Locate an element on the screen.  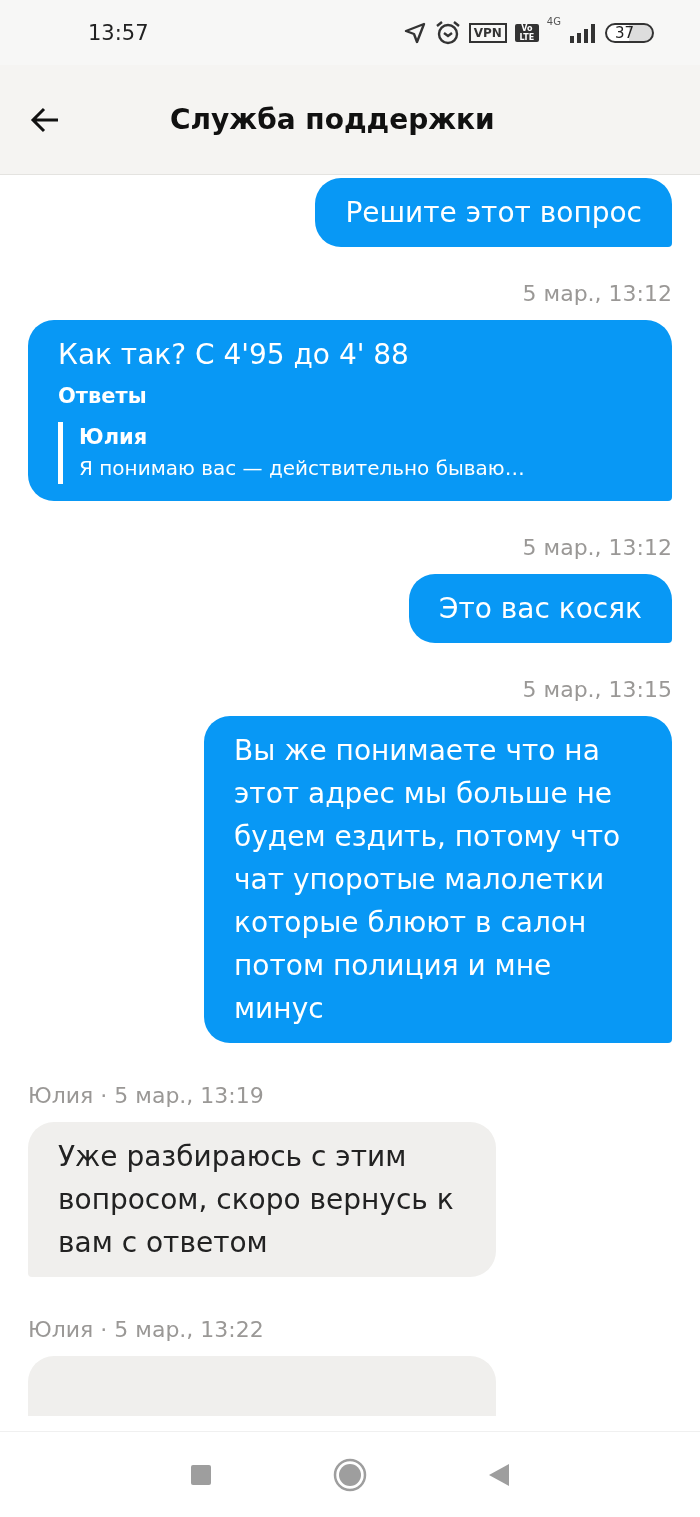
recents-icon is located at coordinates (201, 1474).